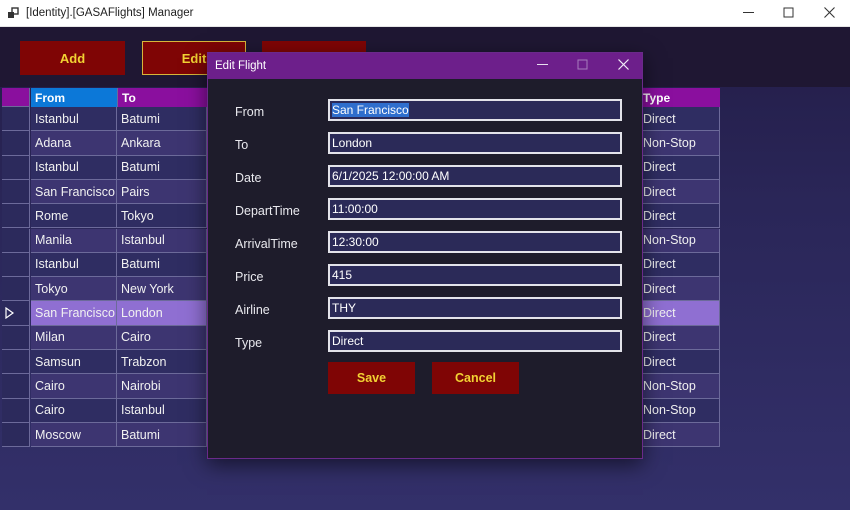  I want to click on depart-time-label: DepartTime, so click(267, 211).